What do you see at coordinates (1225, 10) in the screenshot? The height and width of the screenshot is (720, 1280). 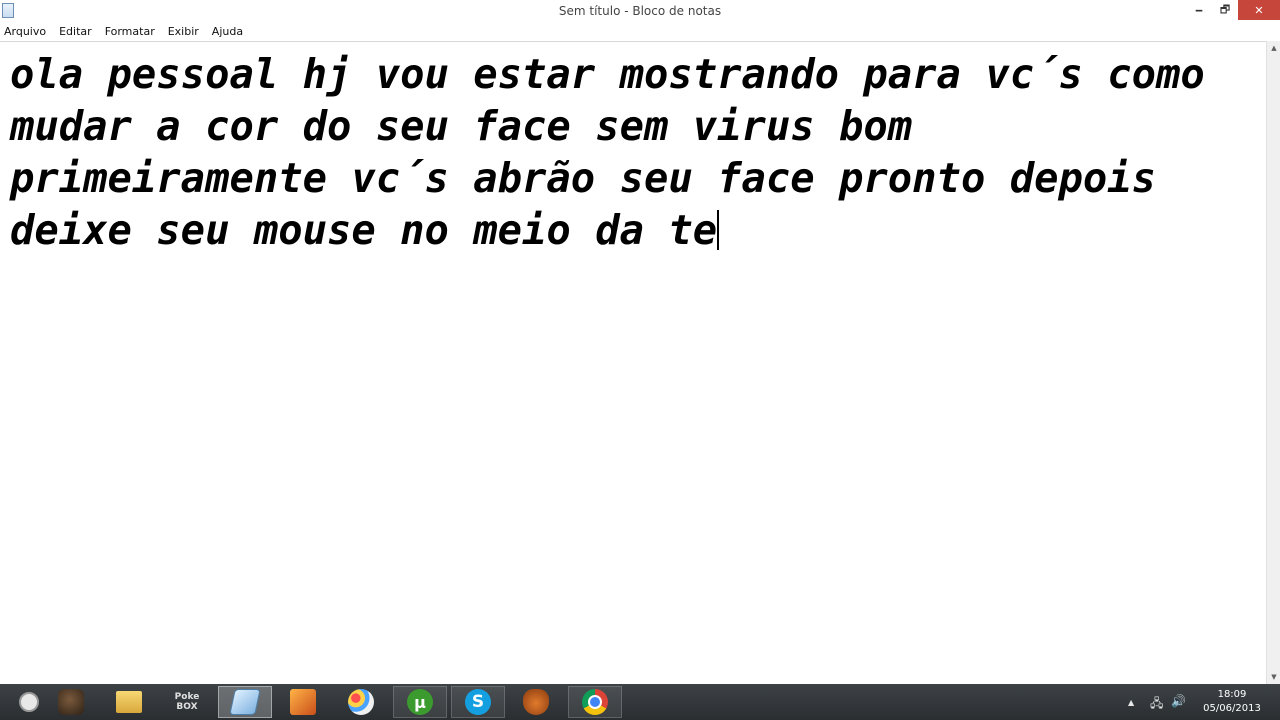 I see `restore-button: 🗗` at bounding box center [1225, 10].